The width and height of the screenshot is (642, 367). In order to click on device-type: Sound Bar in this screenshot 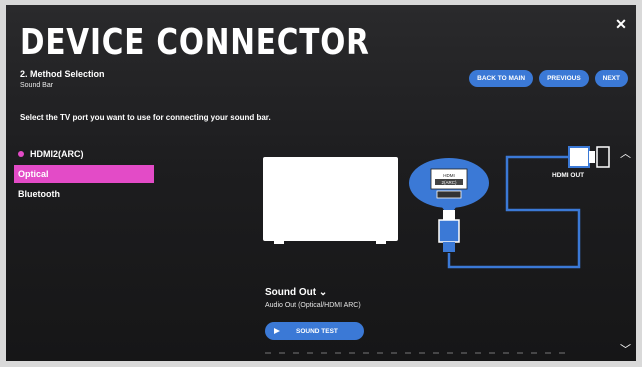, I will do `click(37, 85)`.